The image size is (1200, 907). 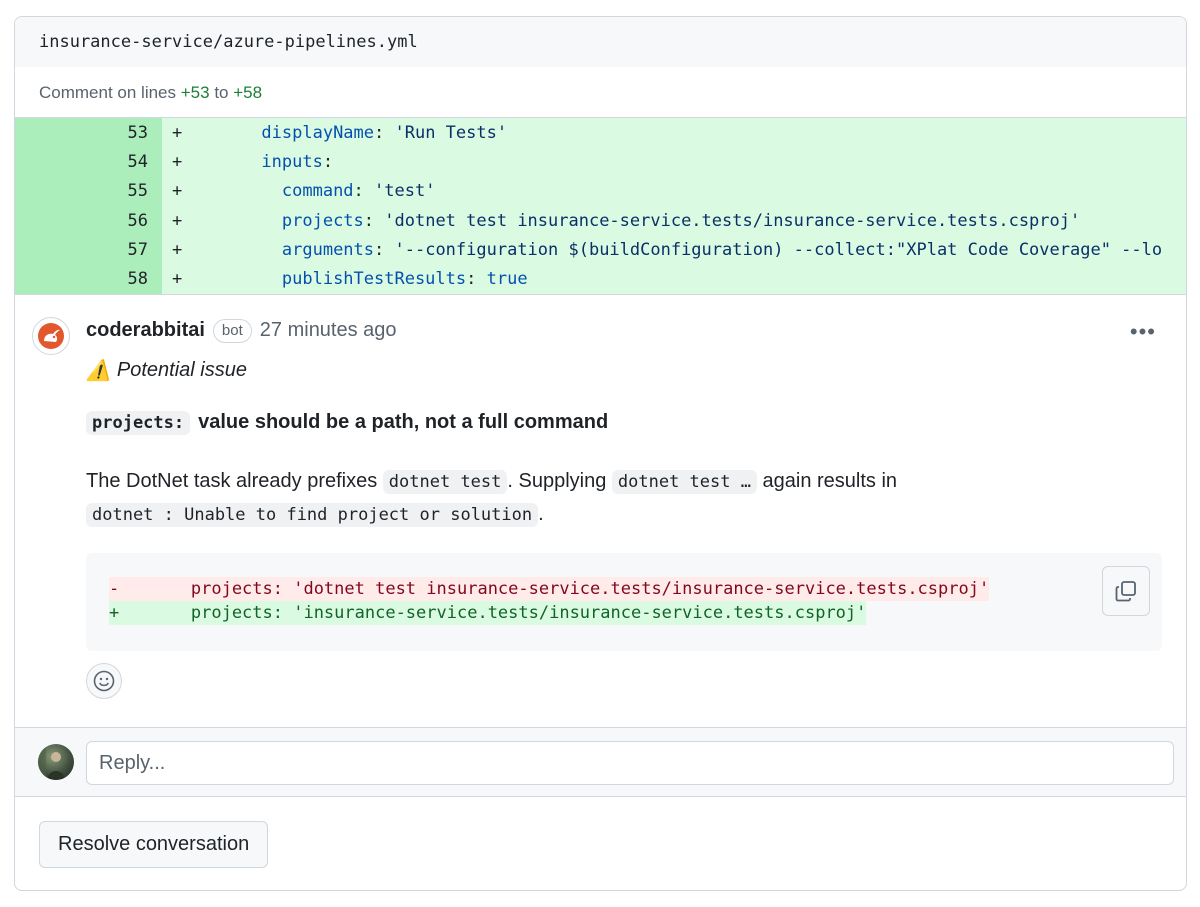 I want to click on diff-line: 54 + inputs:, so click(x=600, y=162).